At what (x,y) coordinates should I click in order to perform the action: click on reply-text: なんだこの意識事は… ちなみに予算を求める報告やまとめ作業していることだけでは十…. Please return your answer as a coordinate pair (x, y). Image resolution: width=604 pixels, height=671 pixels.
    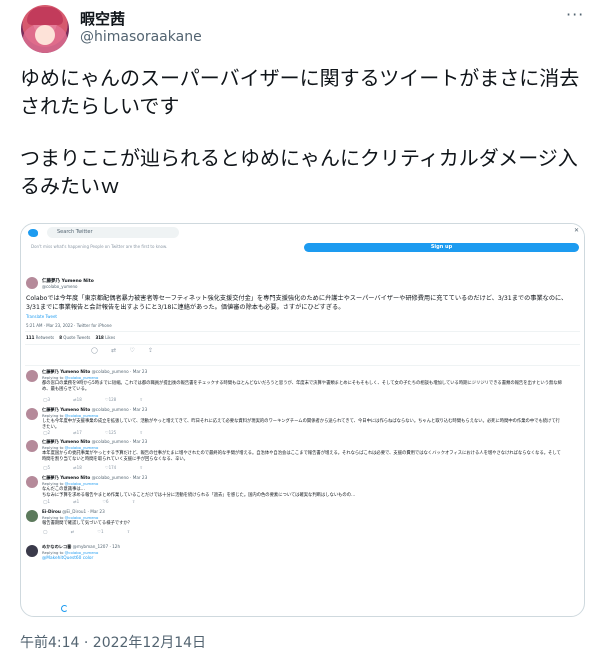
    Looking at the image, I should click on (199, 492).